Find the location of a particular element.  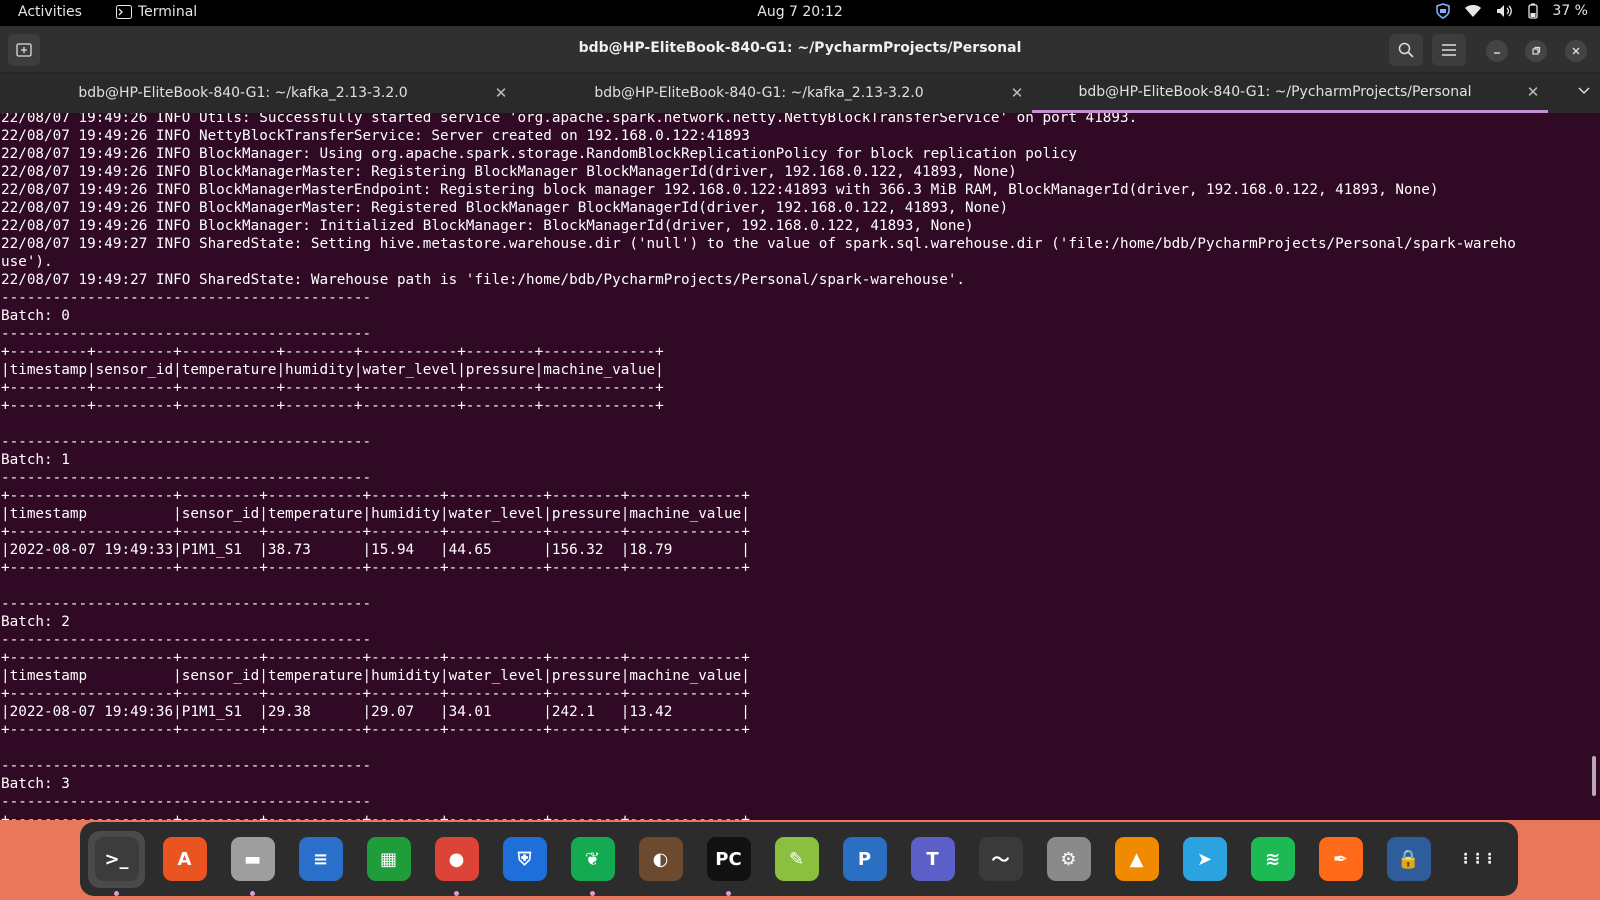

settings-icon: ⚙ is located at coordinates (1068, 859).